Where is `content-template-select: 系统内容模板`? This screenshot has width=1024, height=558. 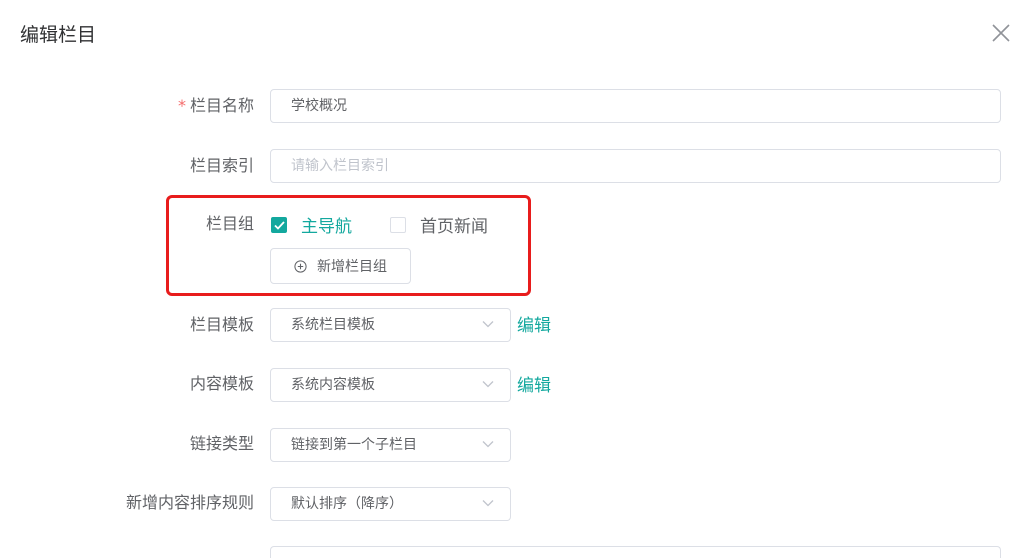 content-template-select: 系统内容模板 is located at coordinates (390, 385).